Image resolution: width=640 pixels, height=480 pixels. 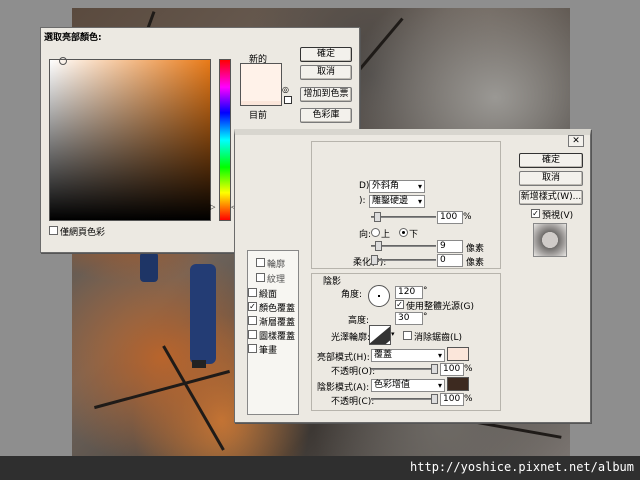 What do you see at coordinates (288, 100) in the screenshot?
I see `web-safe-icon` at bounding box center [288, 100].